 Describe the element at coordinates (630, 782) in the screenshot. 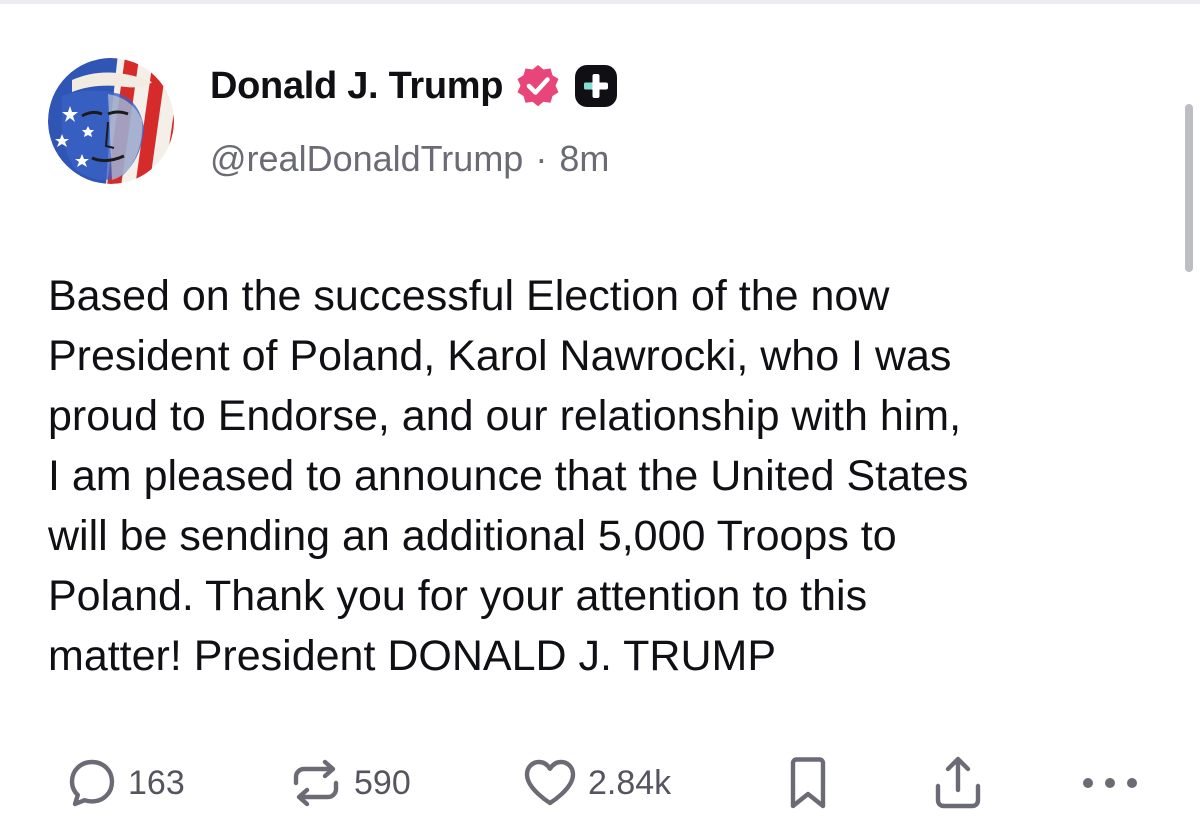

I see `like-count: 2.84k` at that location.